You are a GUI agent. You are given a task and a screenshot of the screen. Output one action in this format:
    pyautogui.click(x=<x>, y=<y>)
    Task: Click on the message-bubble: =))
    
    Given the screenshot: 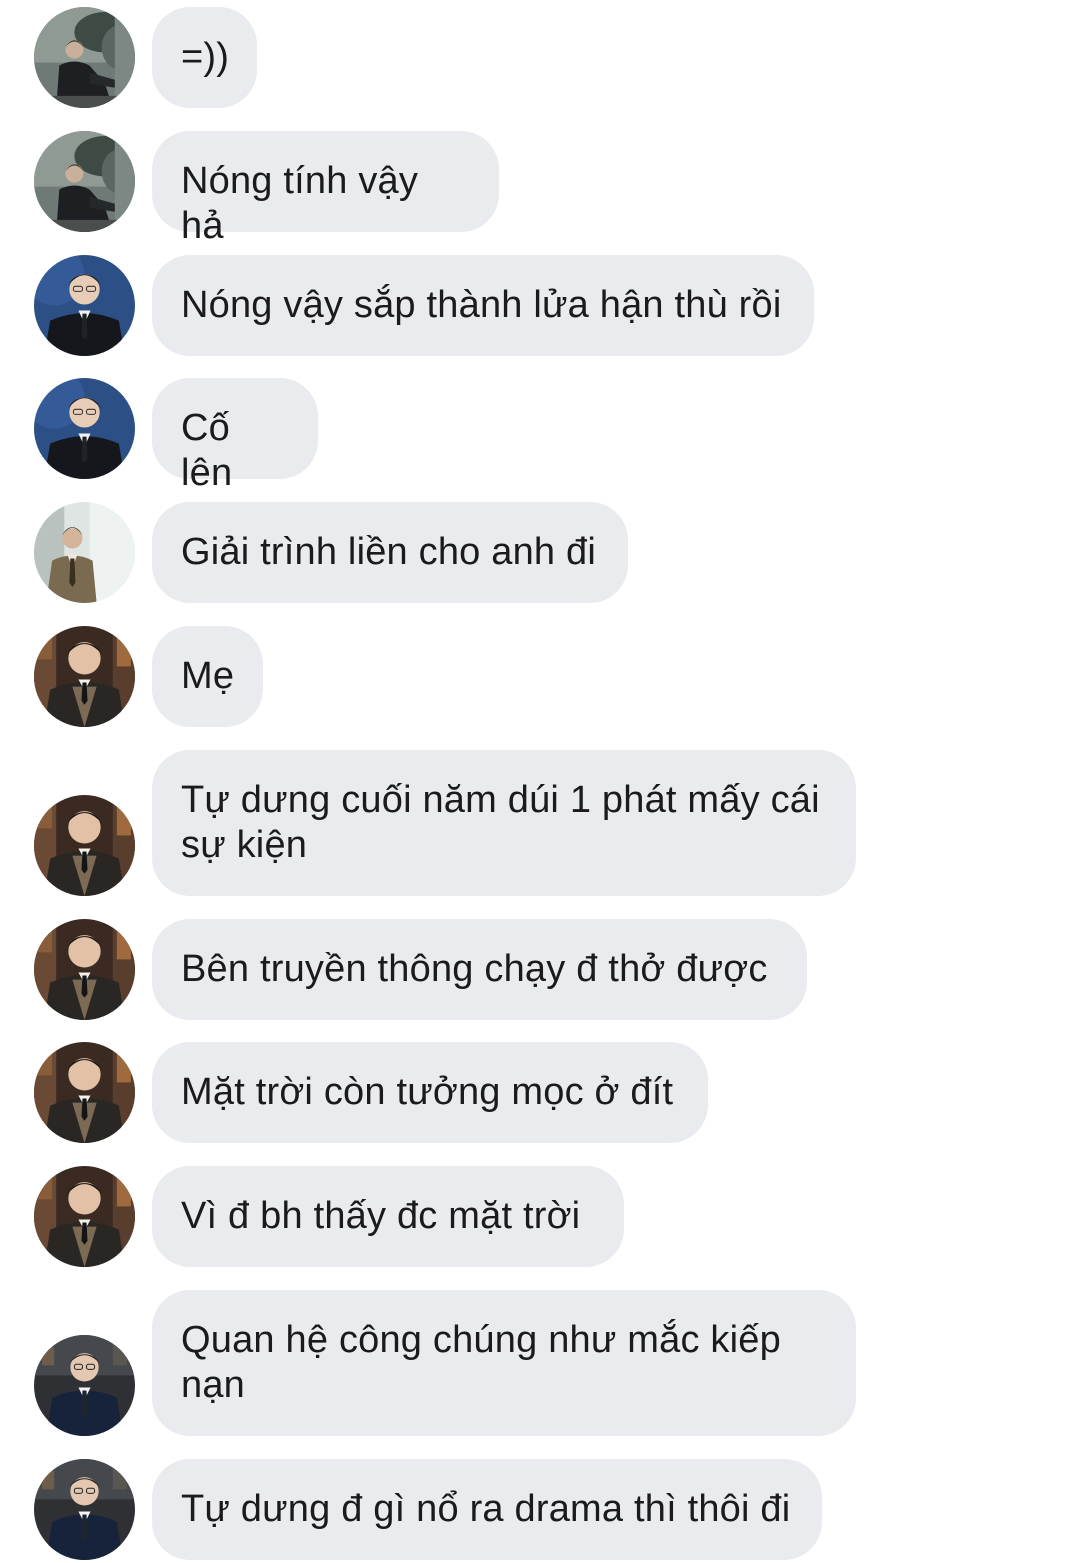 What is the action you would take?
    pyautogui.click(x=204, y=57)
    